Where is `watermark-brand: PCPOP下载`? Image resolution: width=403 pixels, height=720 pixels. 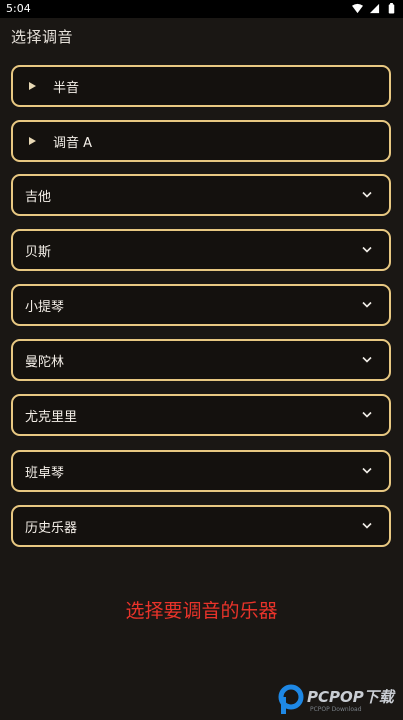
watermark-brand: PCPOP下载 is located at coordinates (350, 697).